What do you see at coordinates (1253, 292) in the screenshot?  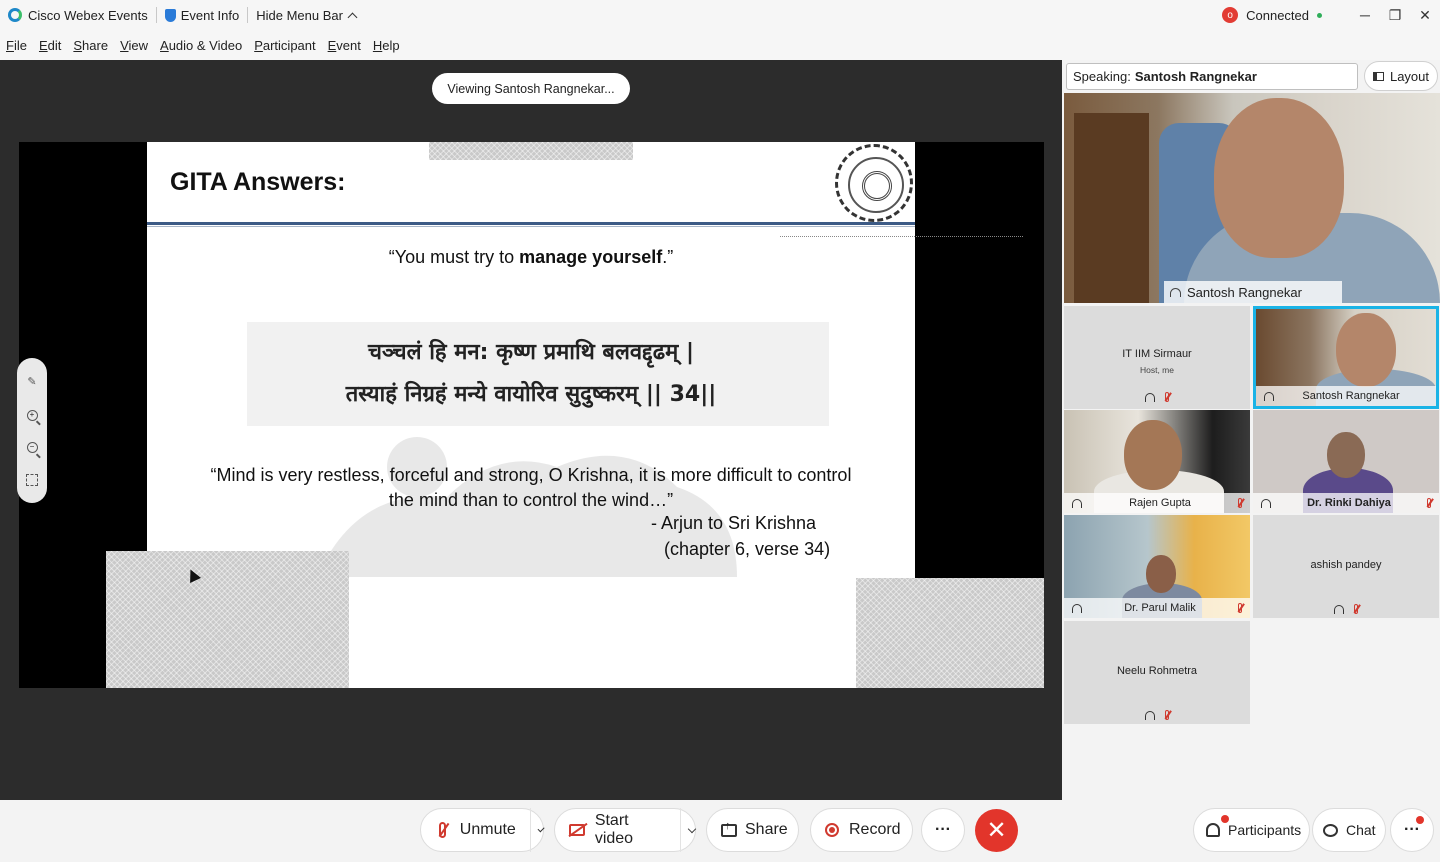 I see `speaker-name-tag: Santosh Rangnekar` at bounding box center [1253, 292].